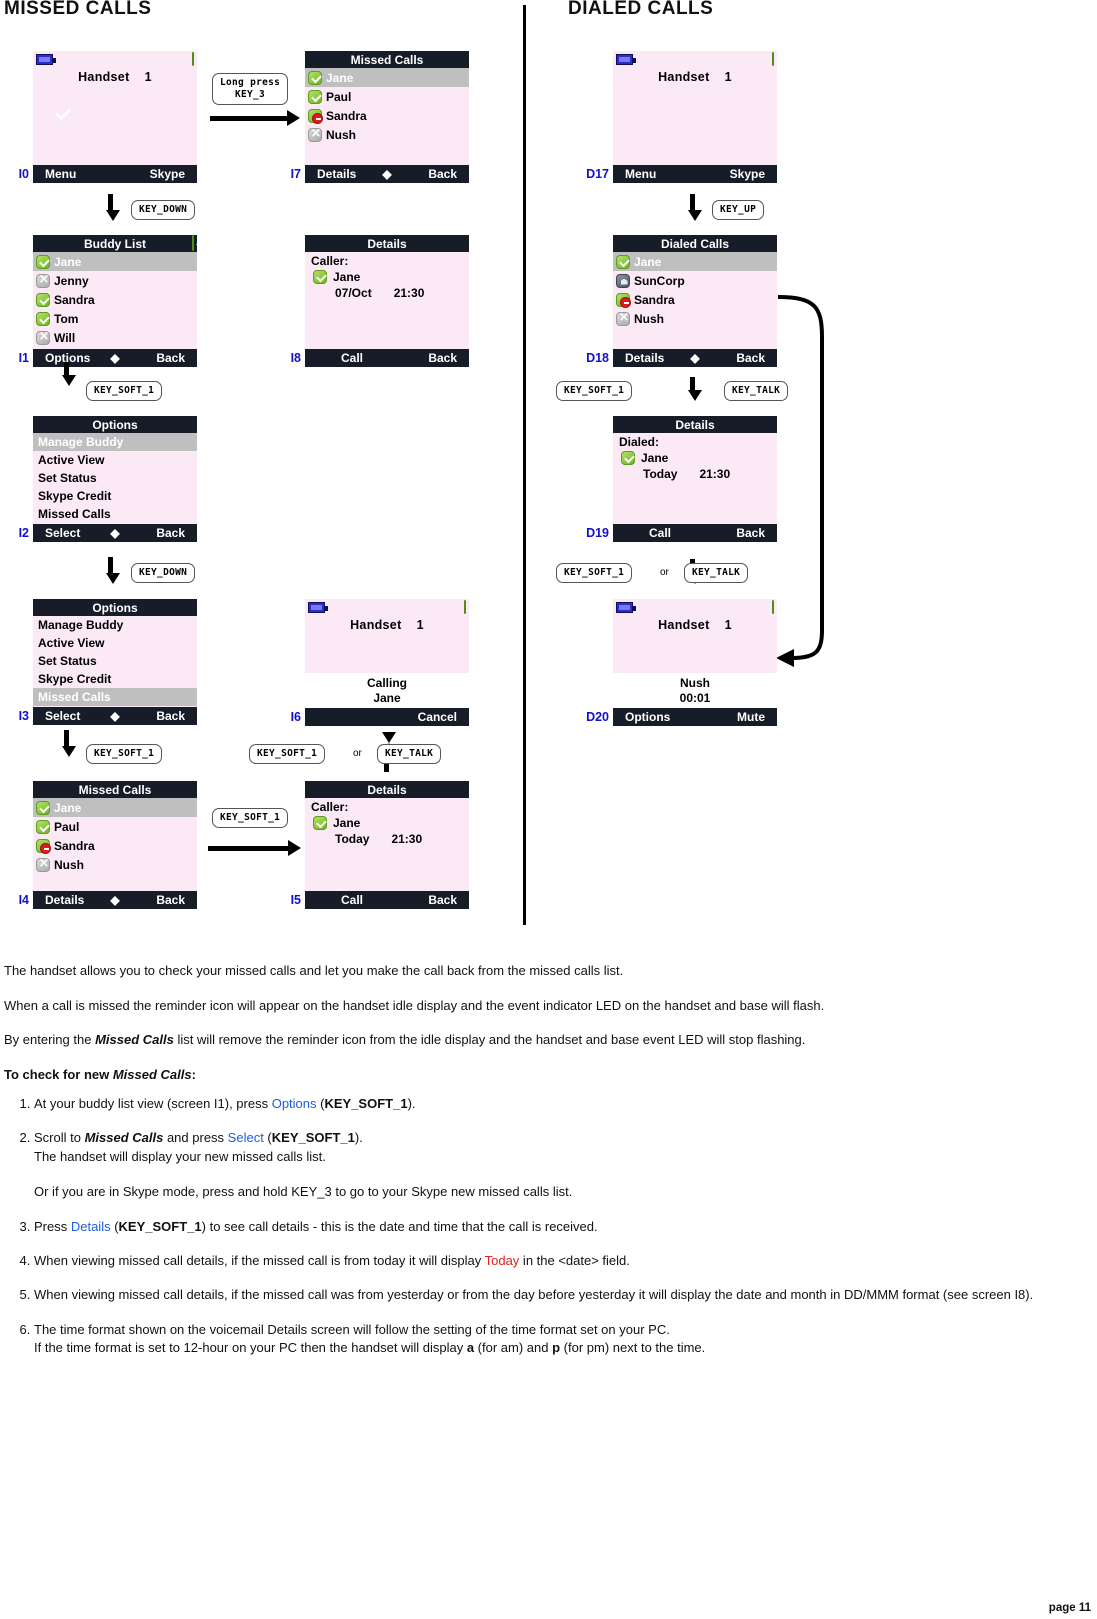 The height and width of the screenshot is (1619, 1097). I want to click on screen-i5-title: Details, so click(387, 789).